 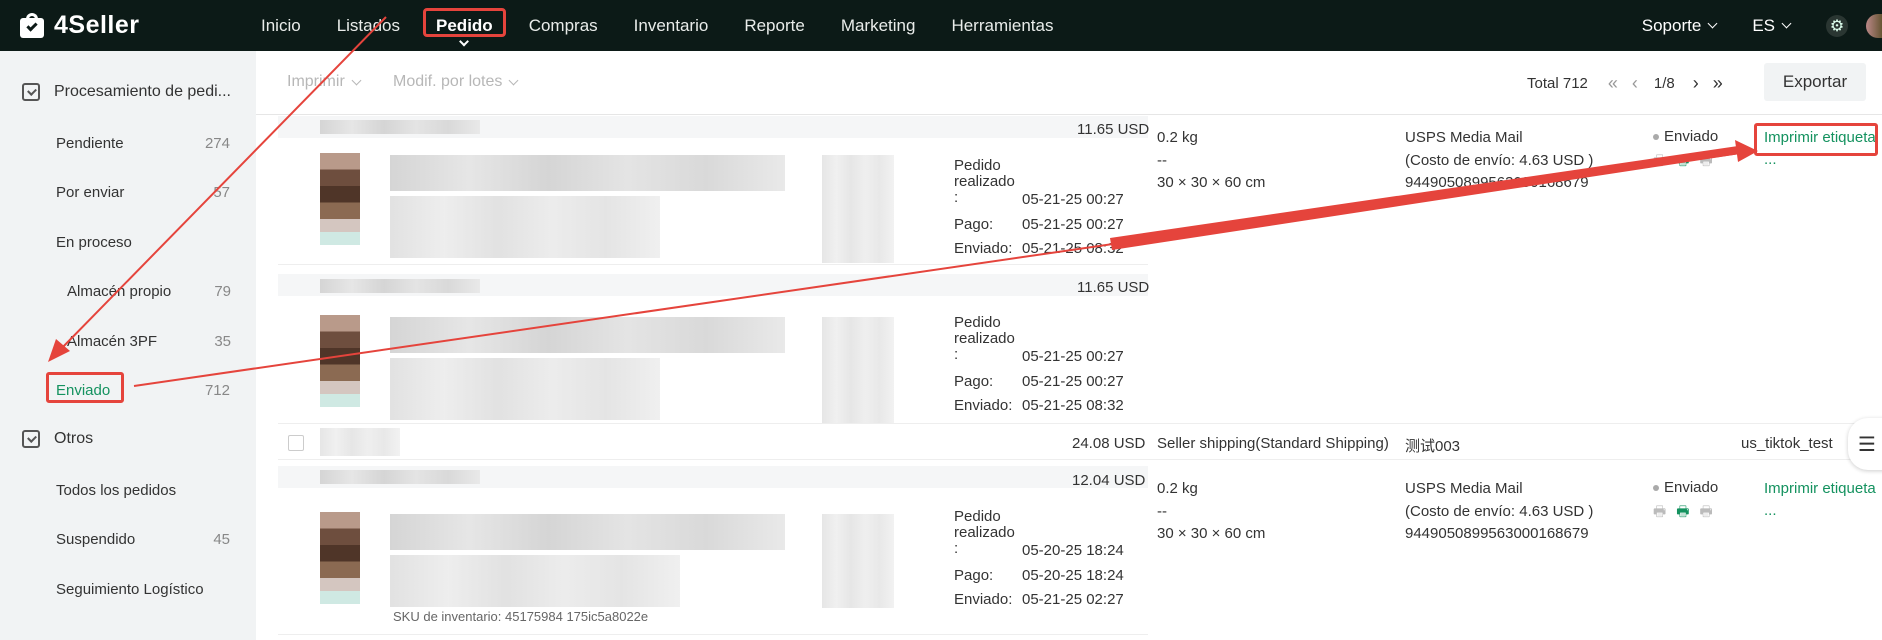 I want to click on nav-marketing: Marketing, so click(x=878, y=25).